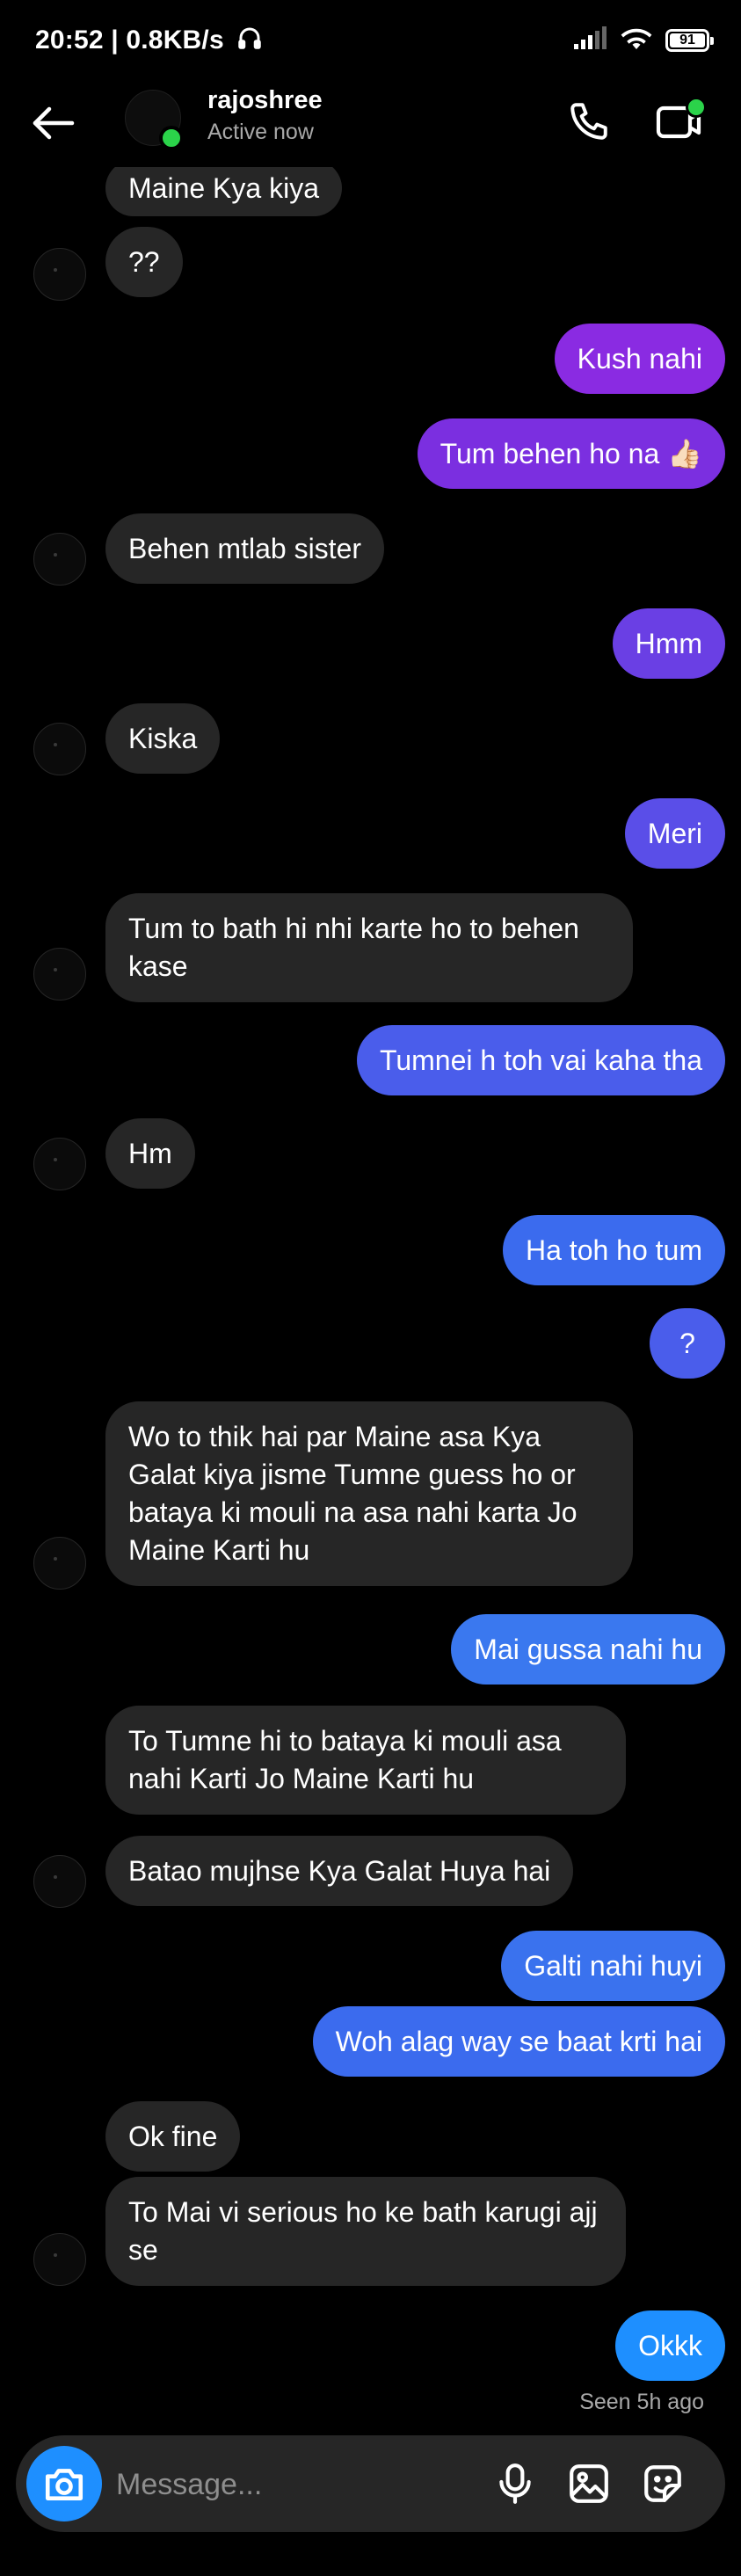 This screenshot has height=2576, width=741. I want to click on message-composer, so click(370, 2483).